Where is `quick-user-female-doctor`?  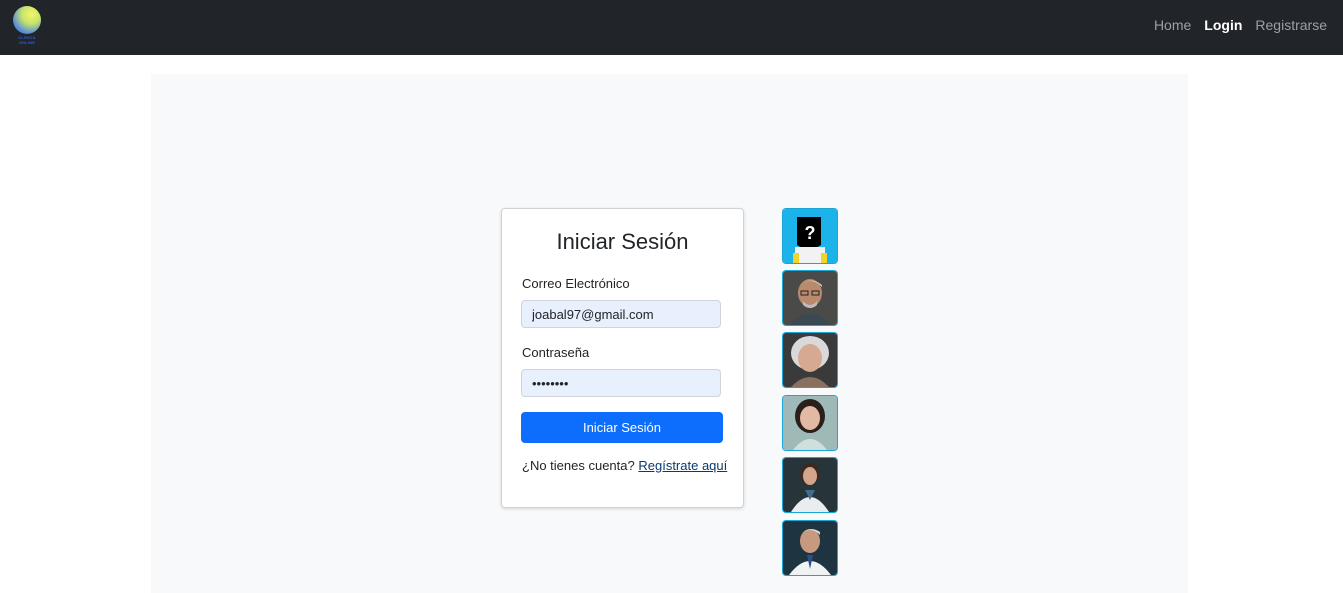 quick-user-female-doctor is located at coordinates (810, 485).